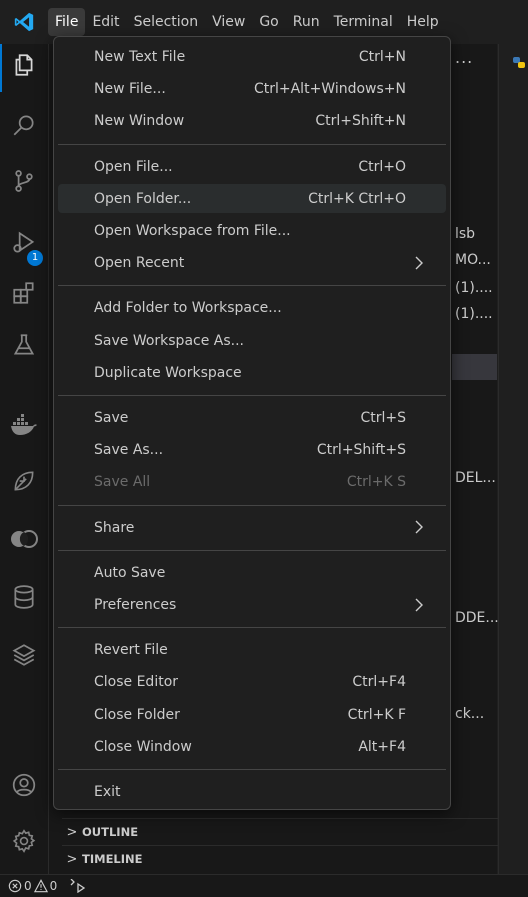 This screenshot has height=897, width=528. Describe the element at coordinates (268, 22) in the screenshot. I see `menu-go: Go` at that location.